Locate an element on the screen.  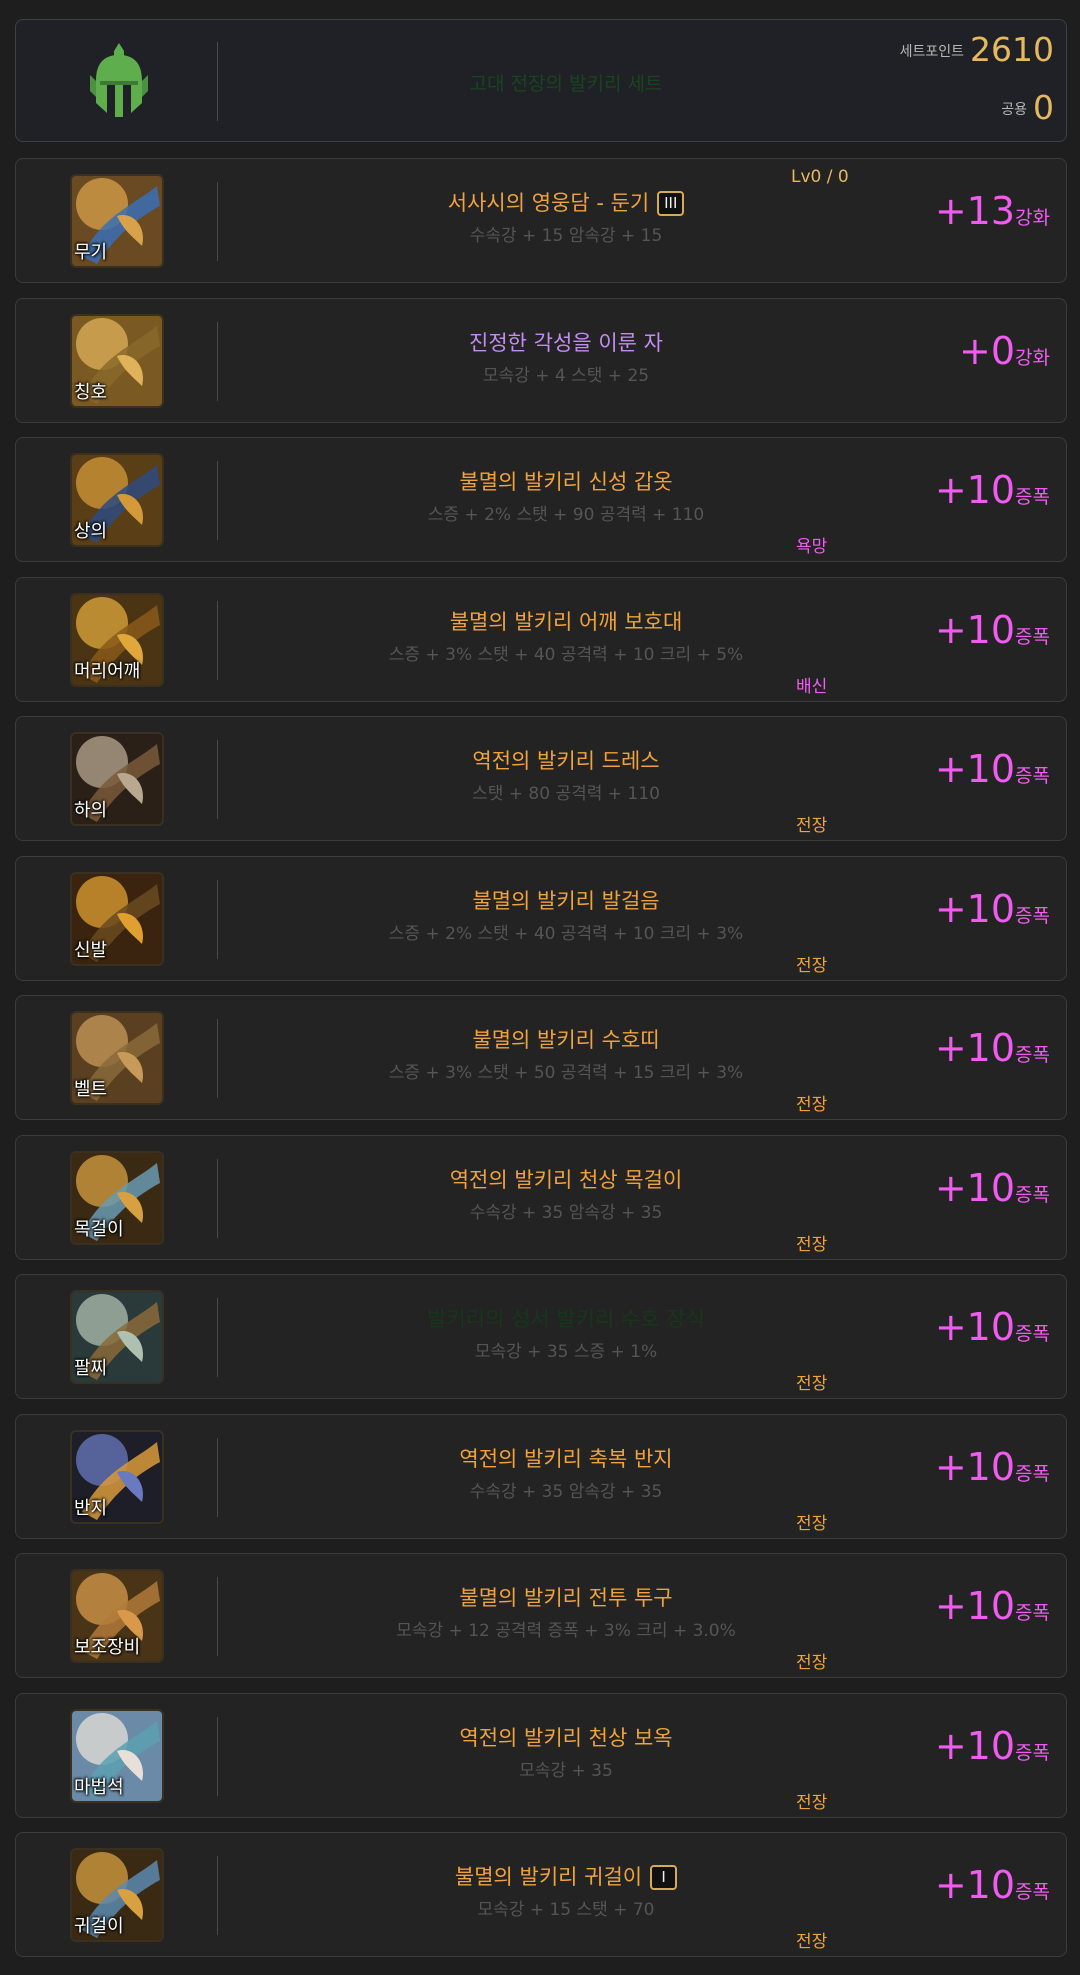
item-name: 서사시의 영웅담 - 둔기 III is located at coordinates (566, 202).